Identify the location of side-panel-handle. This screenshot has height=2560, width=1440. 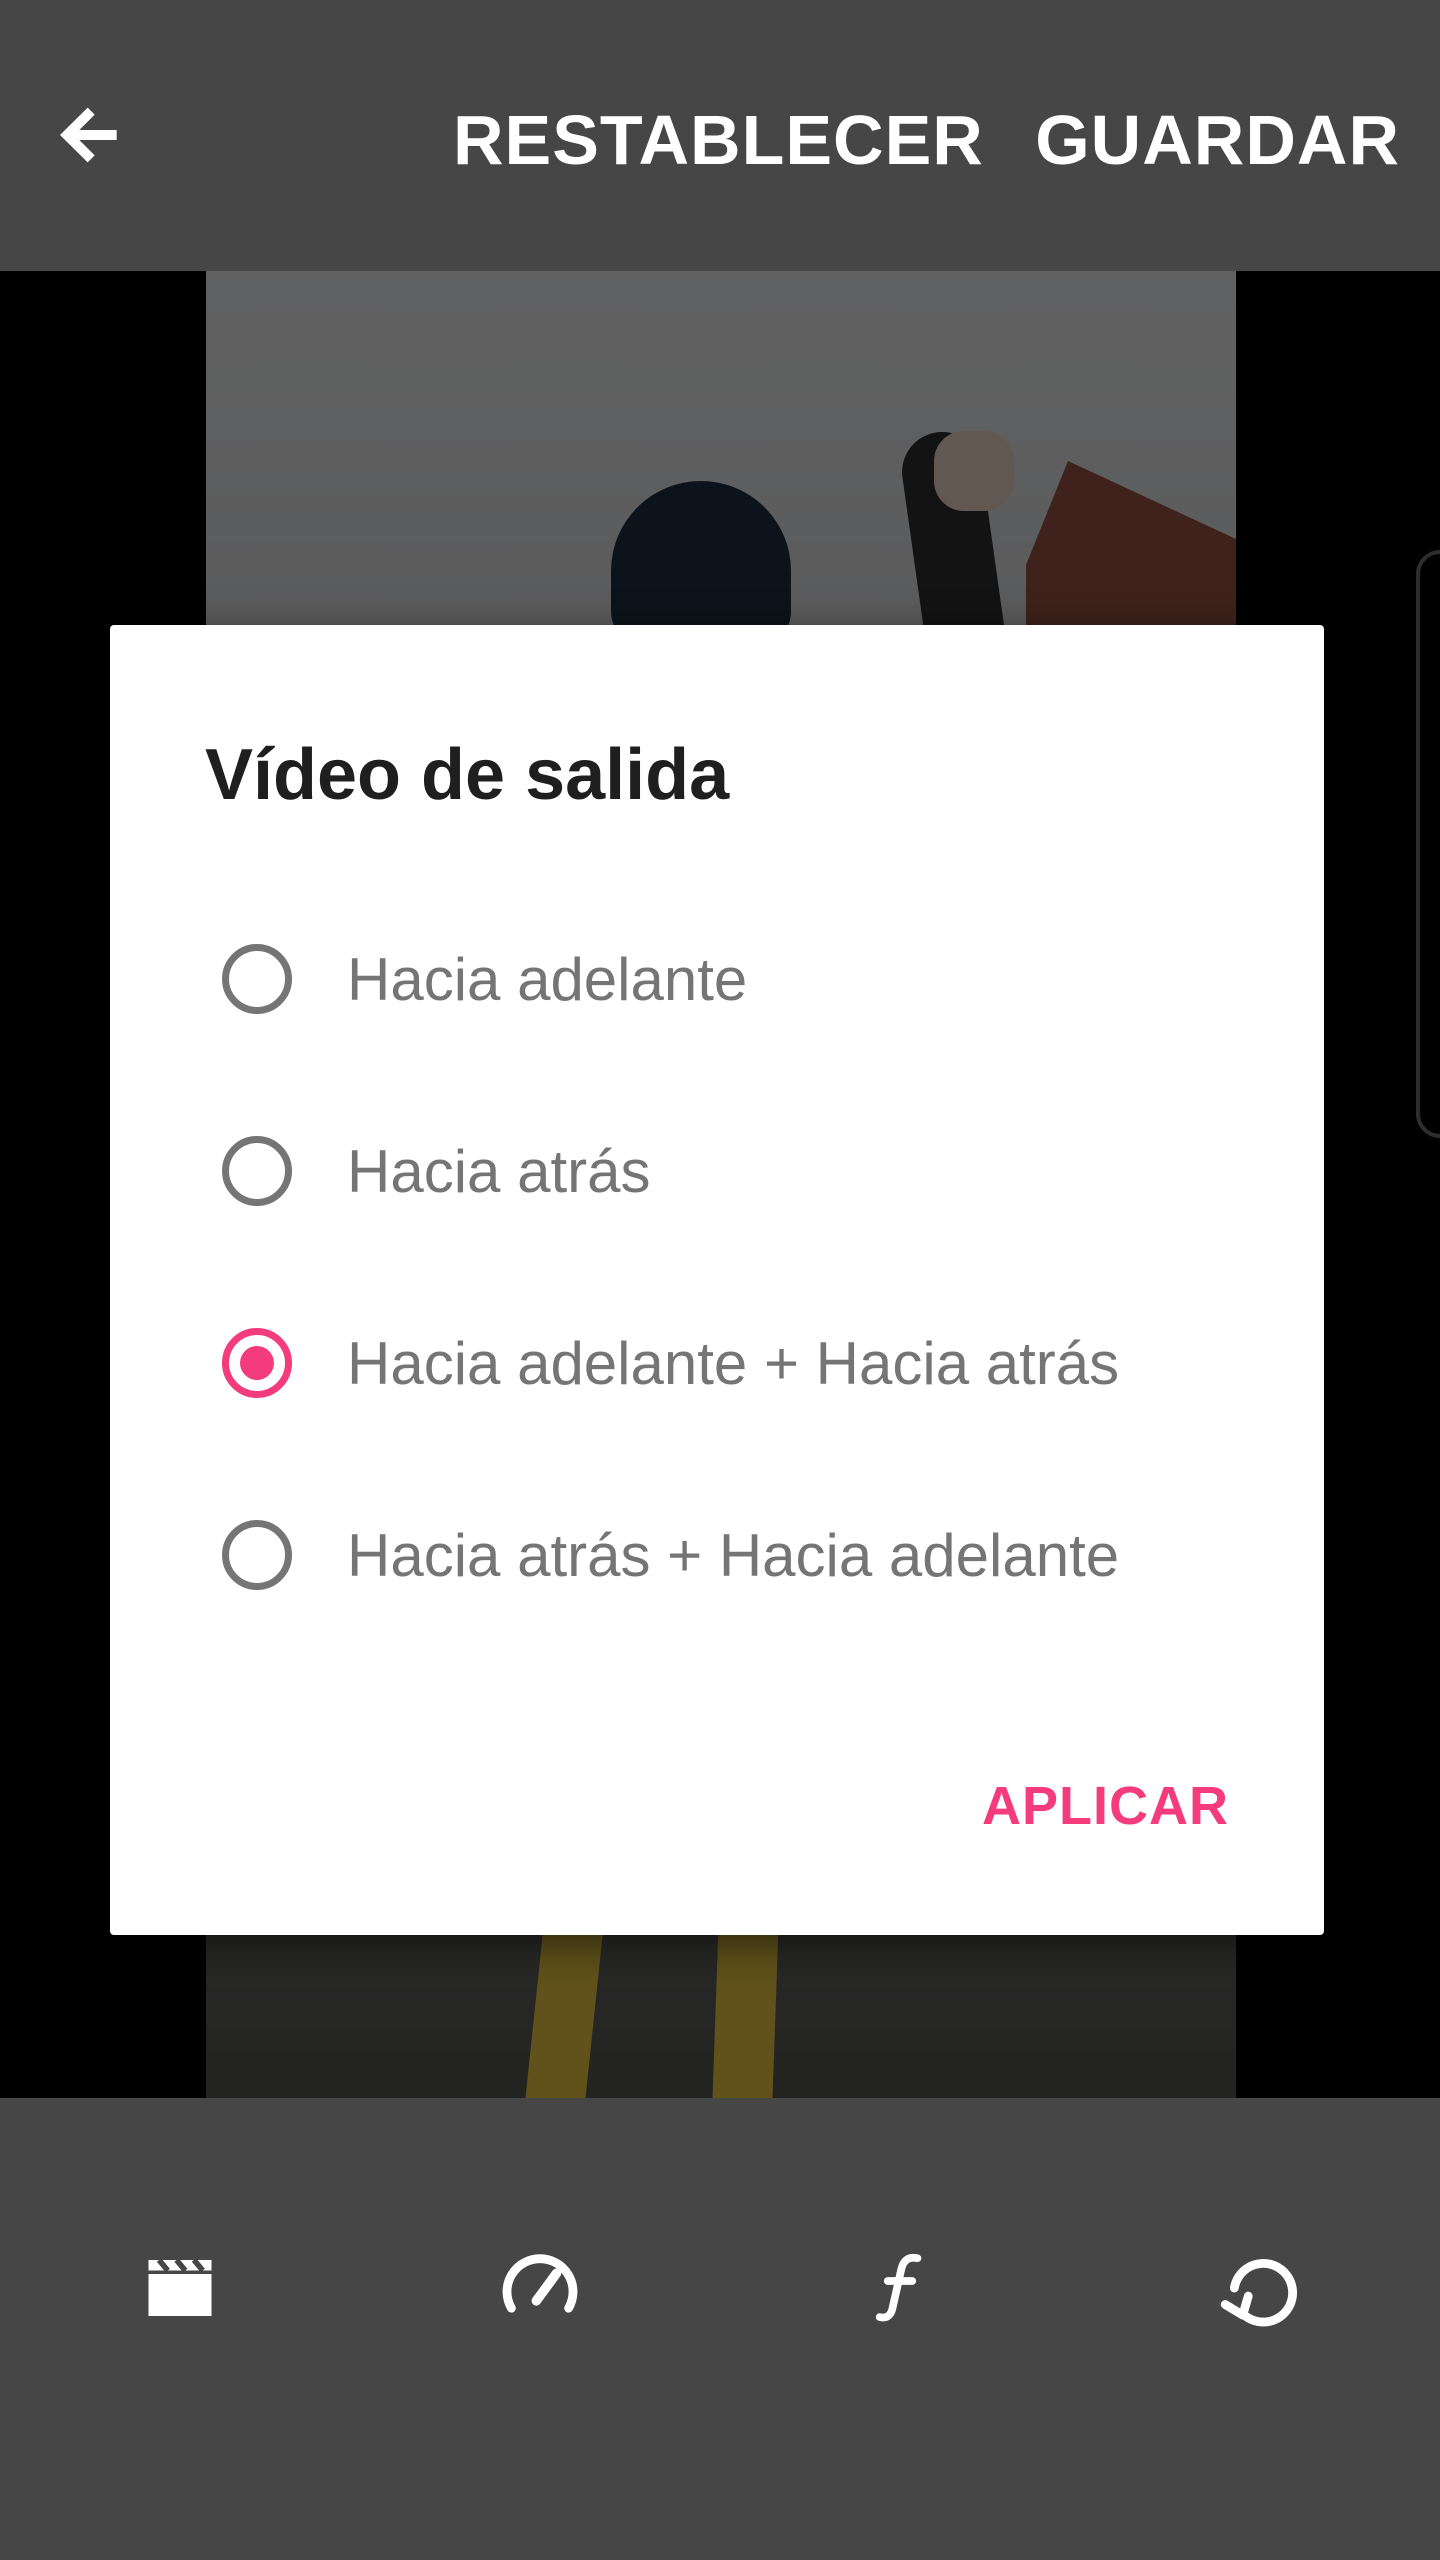
(1428, 844).